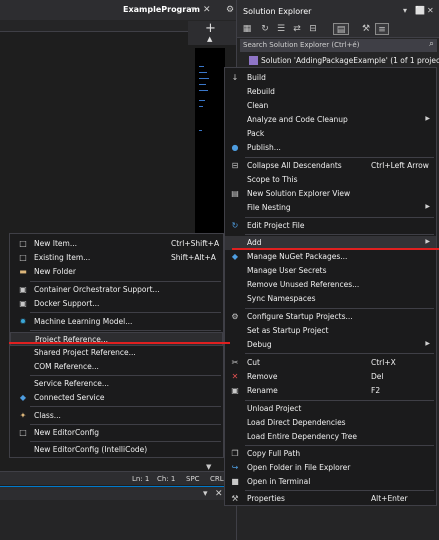 This screenshot has height=540, width=439. What do you see at coordinates (193, 10) in the screenshot?
I see `tab-pin-icon: ▾` at bounding box center [193, 10].